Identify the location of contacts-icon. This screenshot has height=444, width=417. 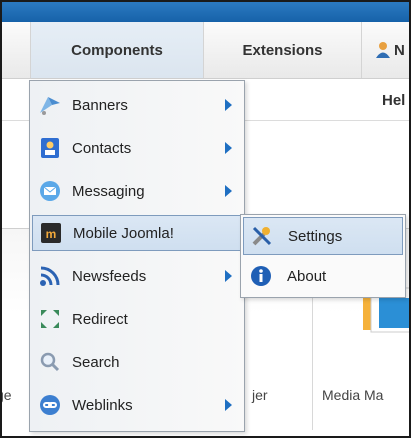
(50, 148).